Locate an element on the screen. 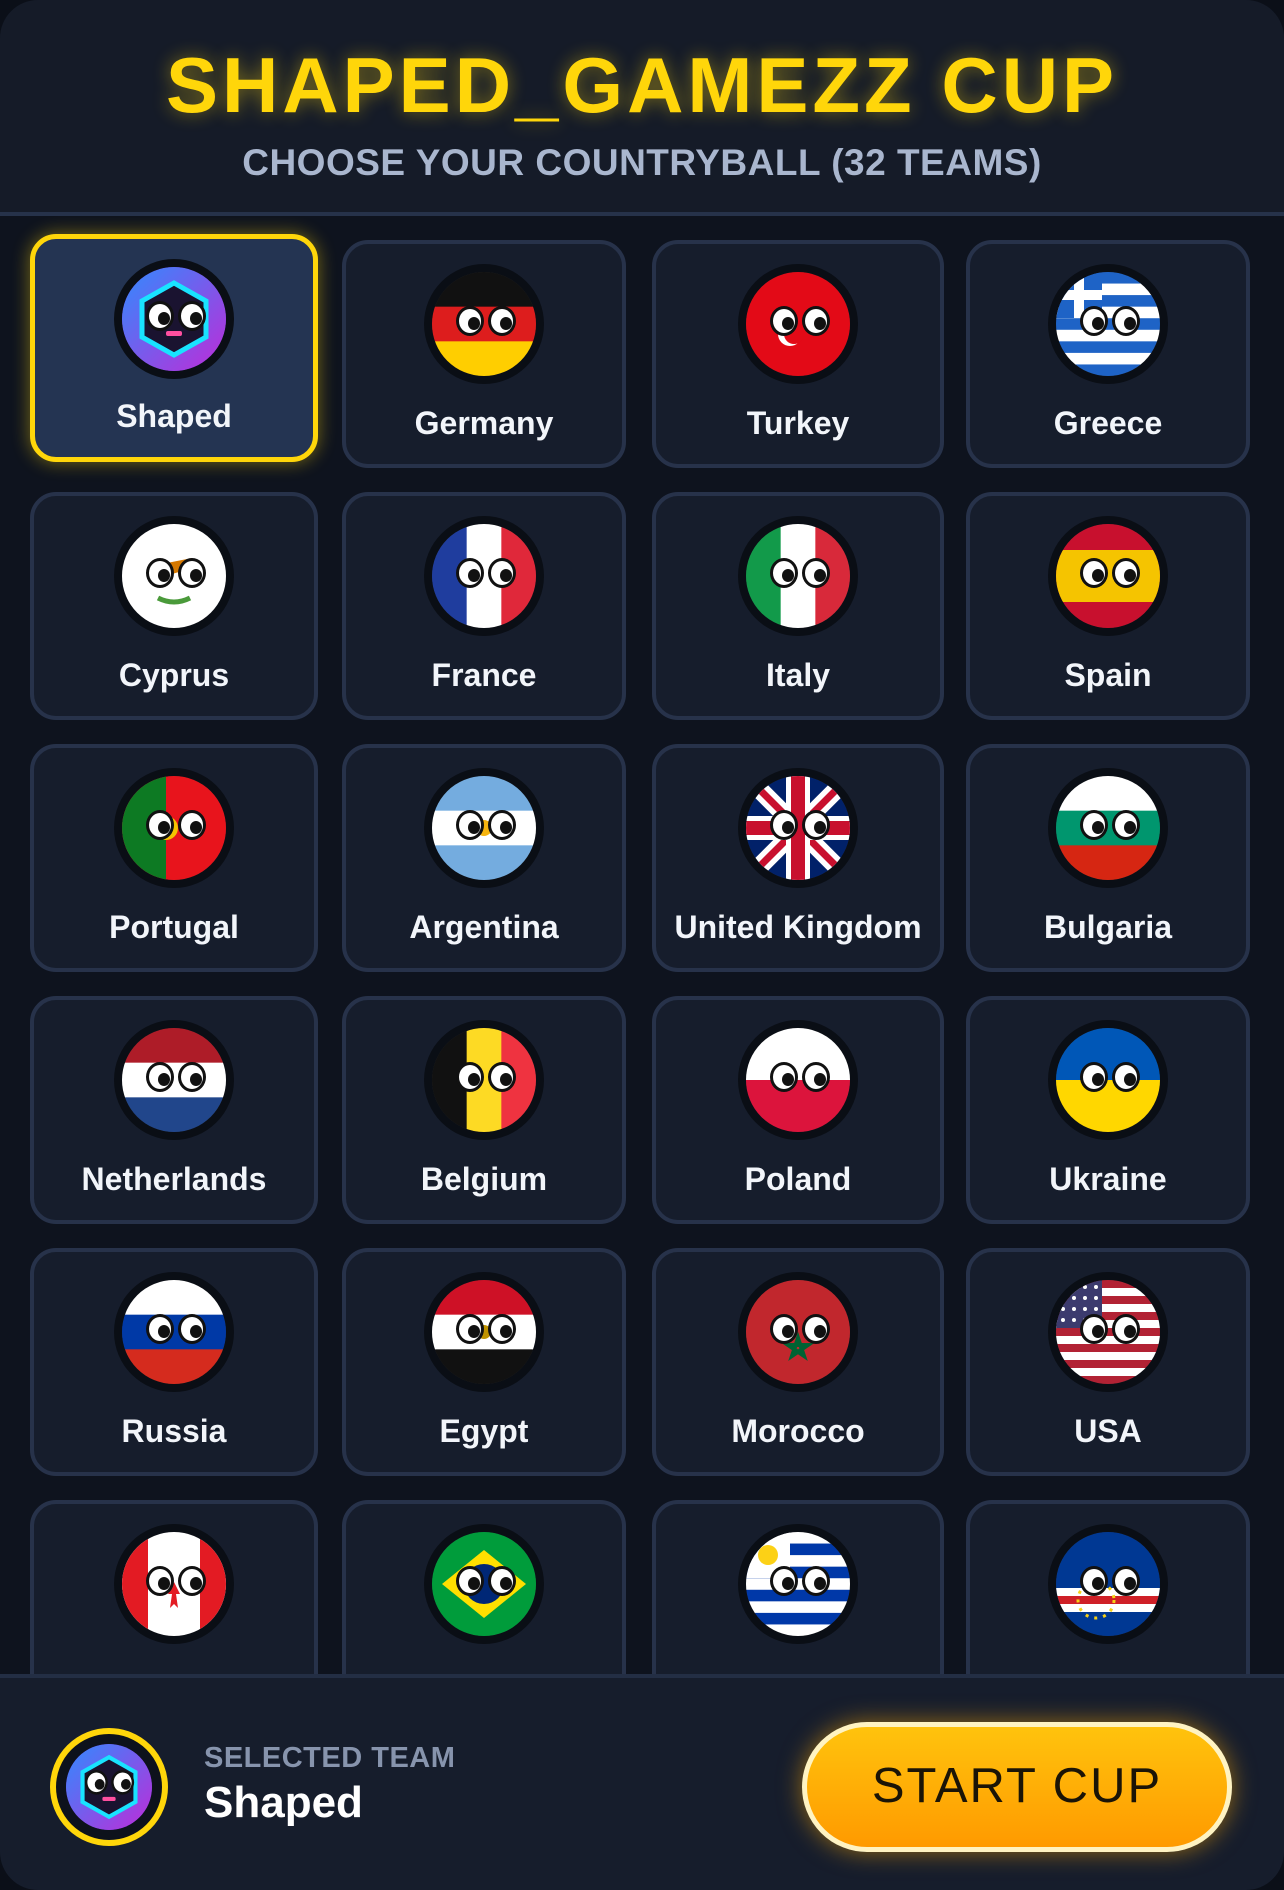  france-ball-icon is located at coordinates (484, 576).